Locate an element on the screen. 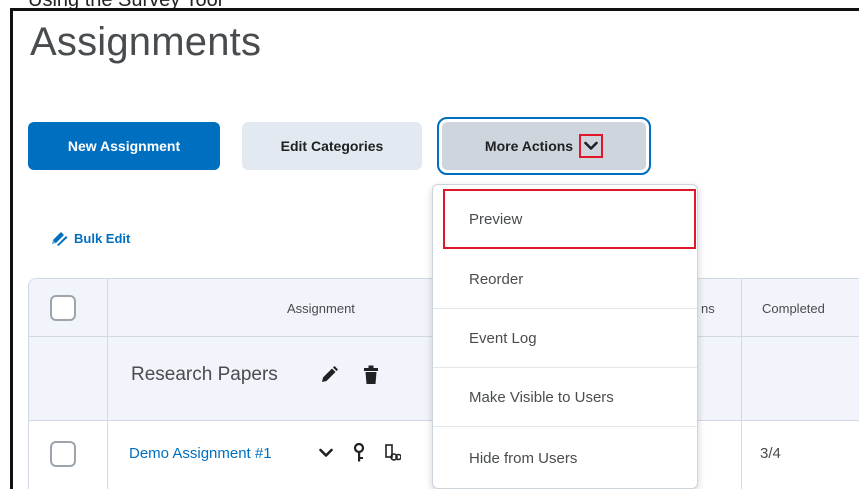  column-header-submissions: ns is located at coordinates (708, 308).